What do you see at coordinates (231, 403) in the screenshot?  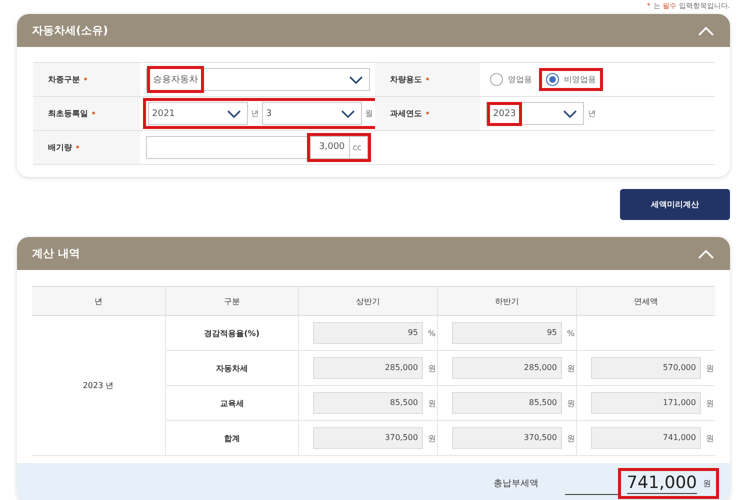 I see `row-label: 교육세` at bounding box center [231, 403].